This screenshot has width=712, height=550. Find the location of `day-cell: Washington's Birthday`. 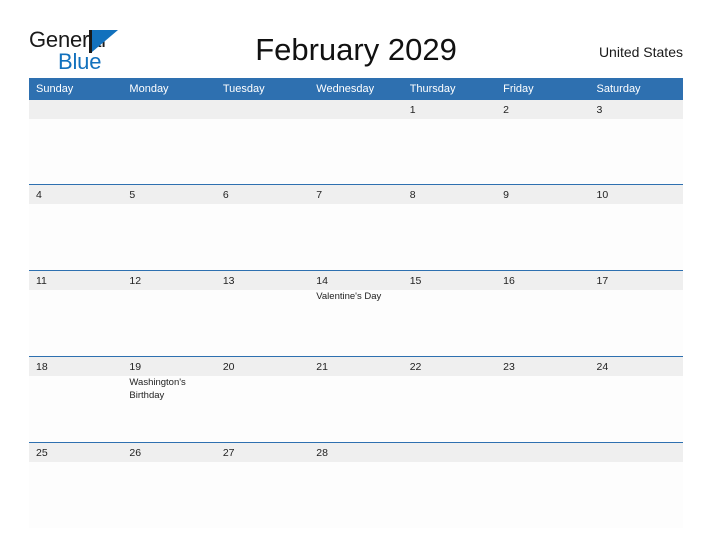

day-cell: Washington's Birthday is located at coordinates (169, 409).